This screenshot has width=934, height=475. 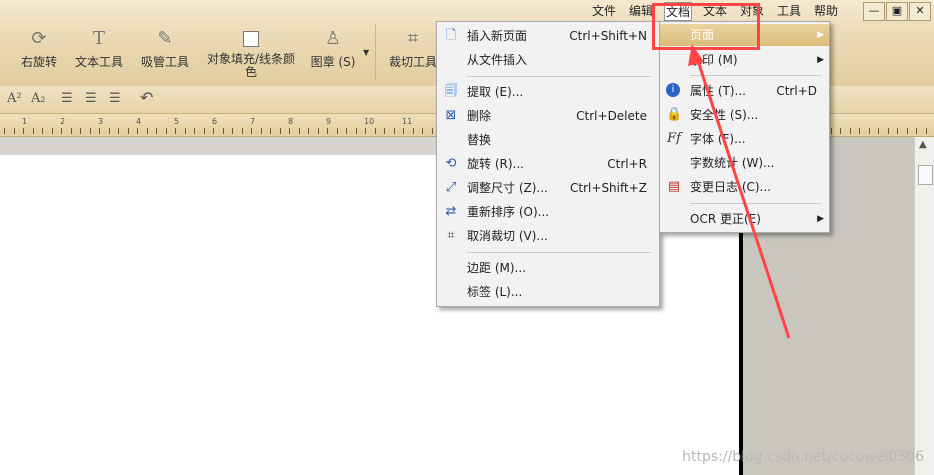 What do you see at coordinates (739, 191) in the screenshot?
I see `annotation-arrow` at bounding box center [739, 191].